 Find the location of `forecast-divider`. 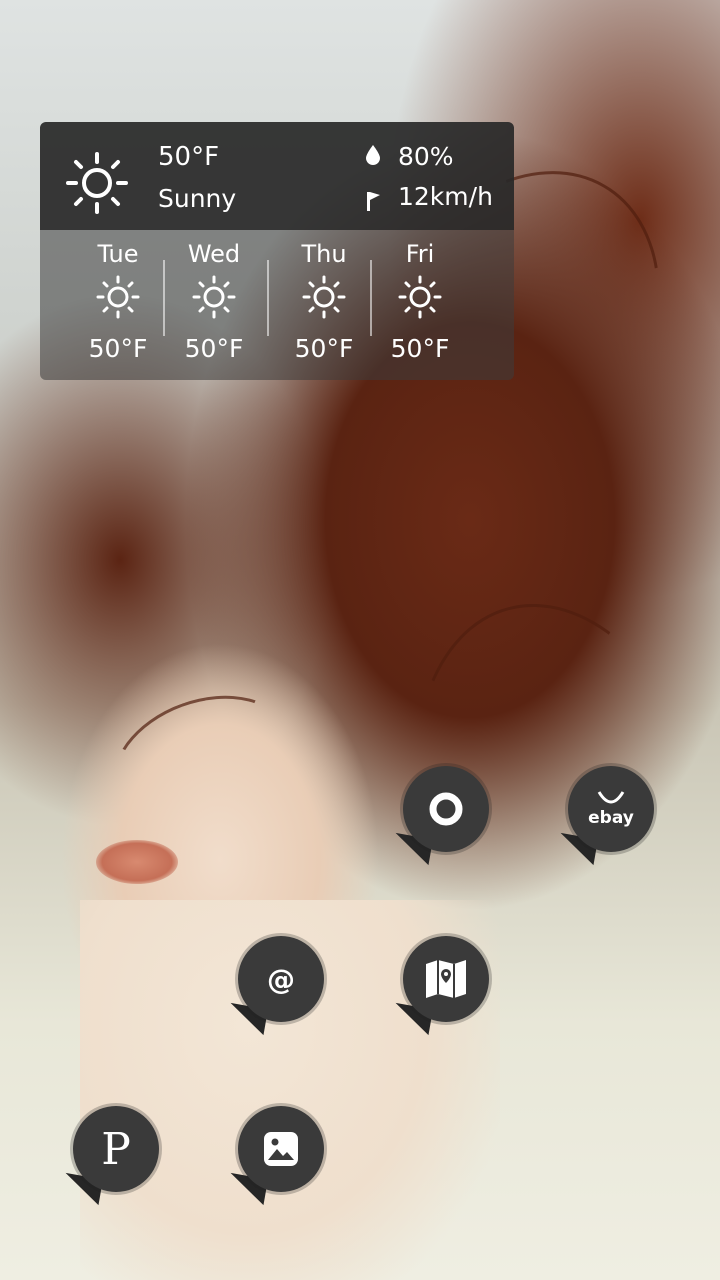

forecast-divider is located at coordinates (268, 298).